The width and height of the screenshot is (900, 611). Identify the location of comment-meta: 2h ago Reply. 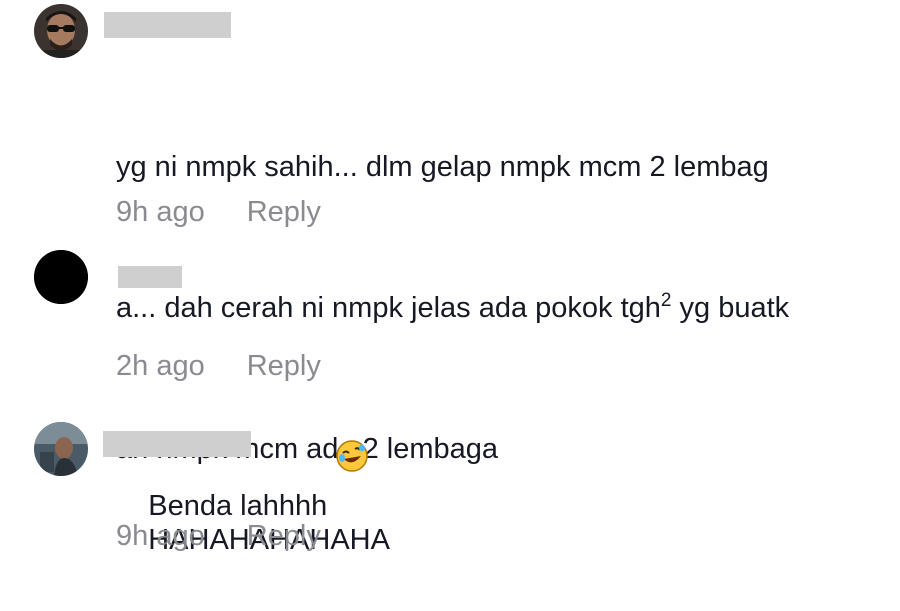
(218, 366).